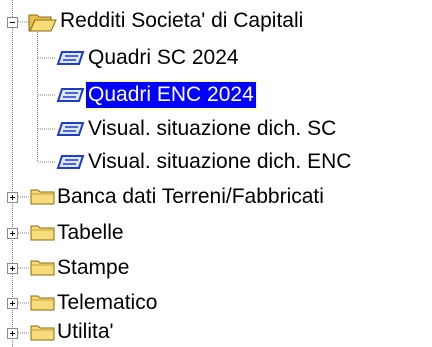 This screenshot has height=347, width=432. I want to click on expand-toggle-stampe, so click(12, 268).